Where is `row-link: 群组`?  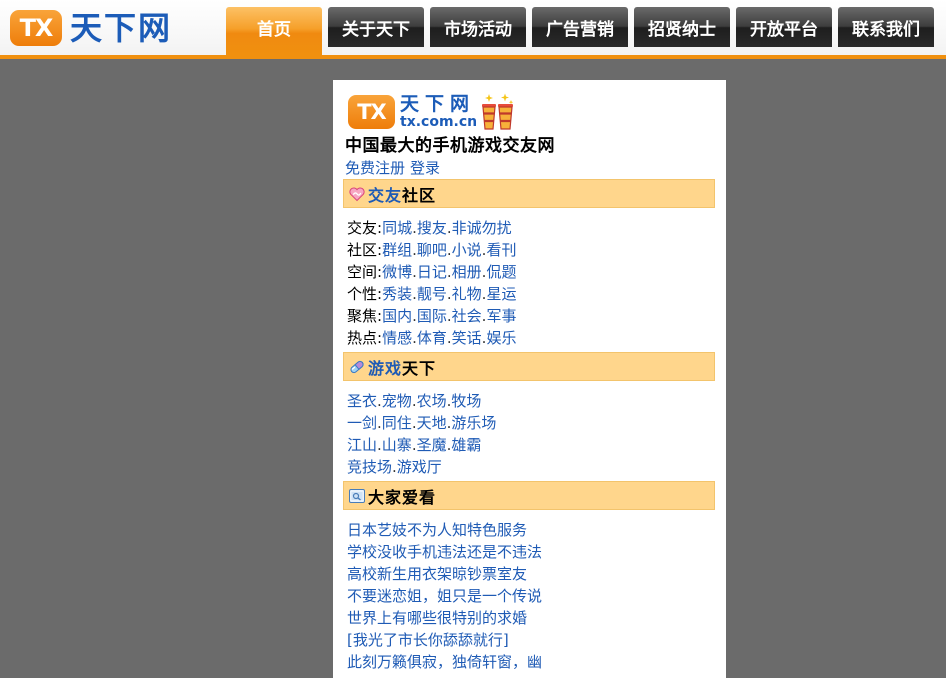 row-link: 群组 is located at coordinates (397, 250).